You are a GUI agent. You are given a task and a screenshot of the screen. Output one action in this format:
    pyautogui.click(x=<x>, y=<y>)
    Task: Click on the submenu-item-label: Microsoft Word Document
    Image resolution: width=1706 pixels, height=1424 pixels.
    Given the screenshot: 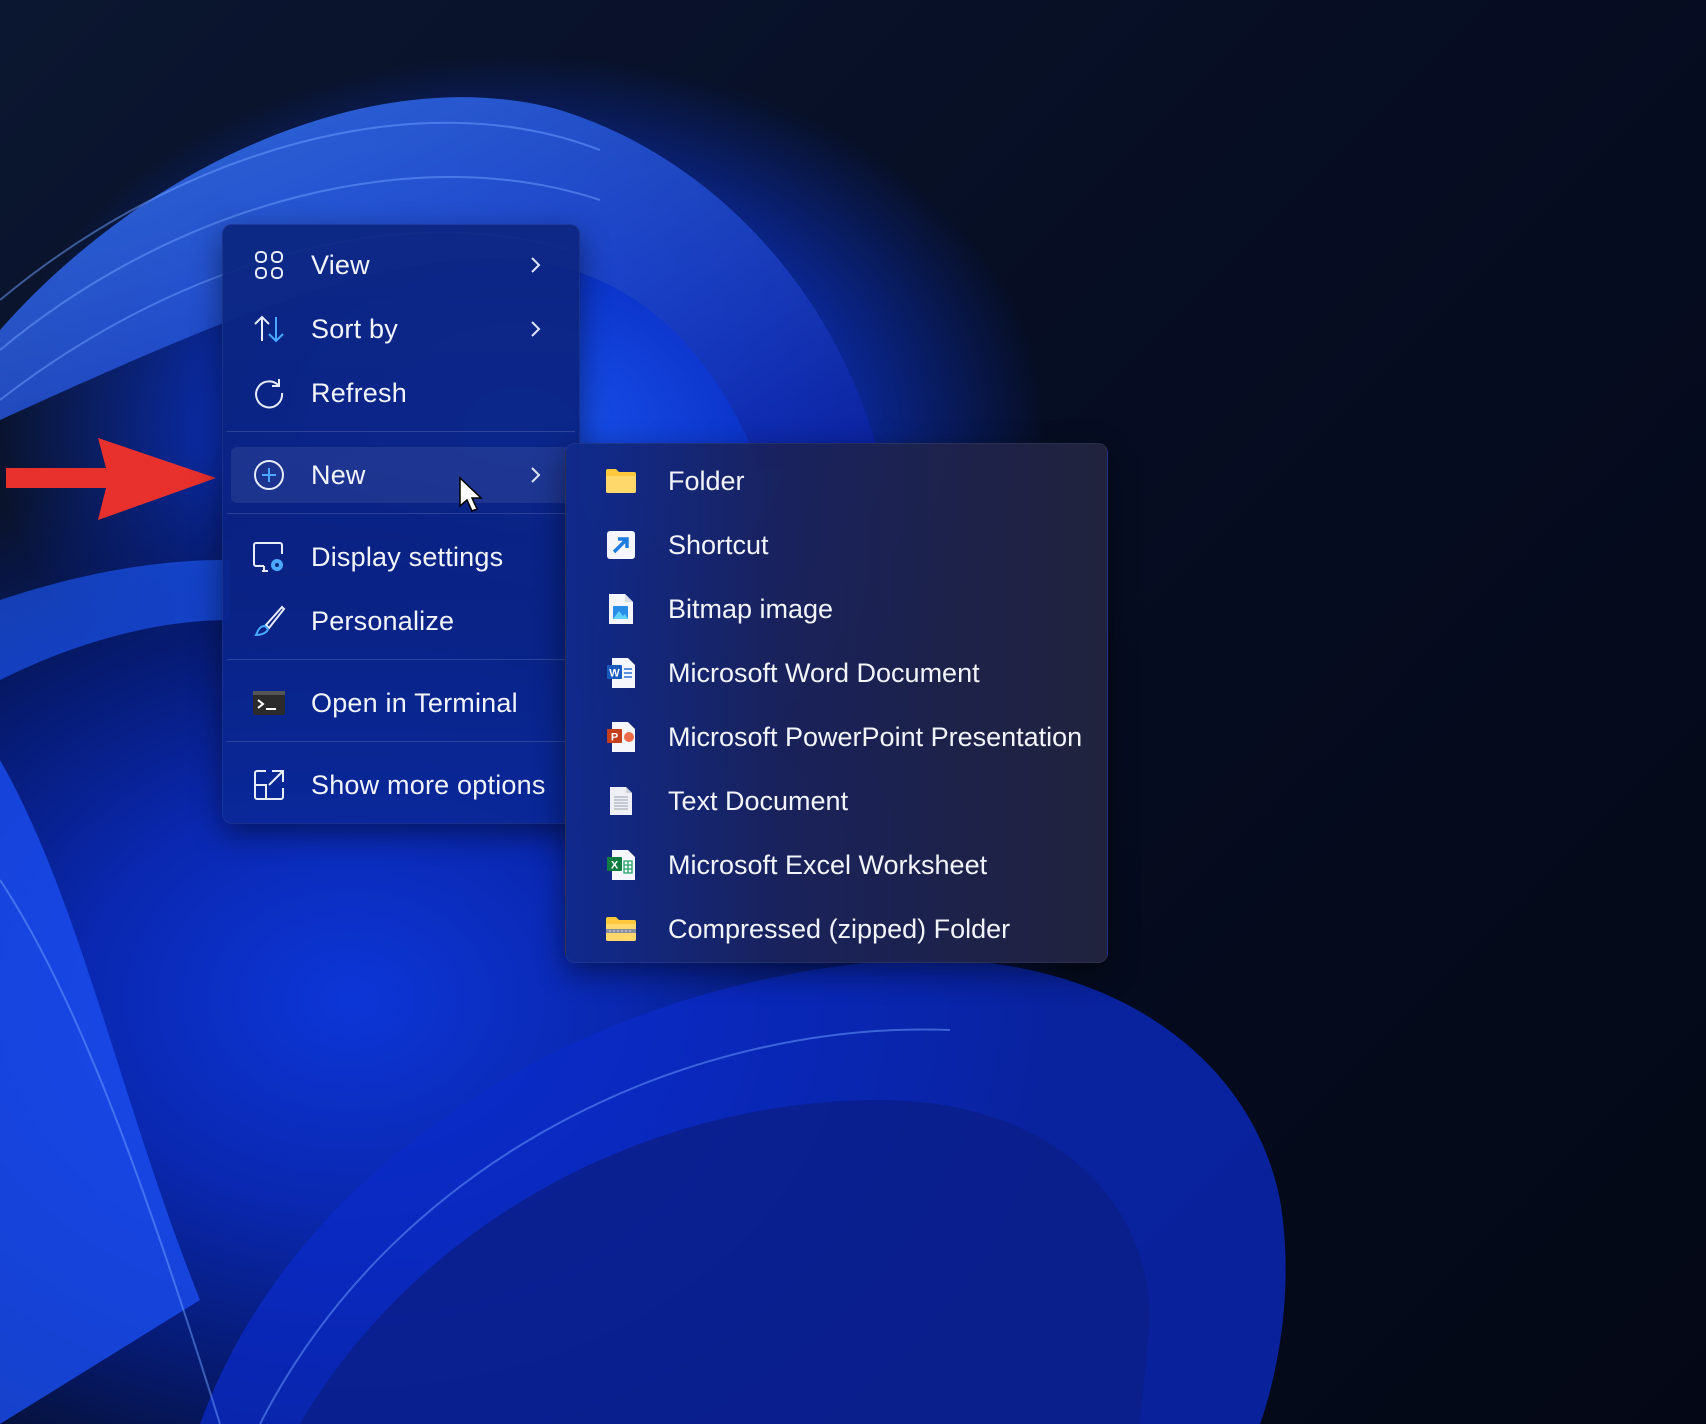 What is the action you would take?
    pyautogui.click(x=824, y=672)
    